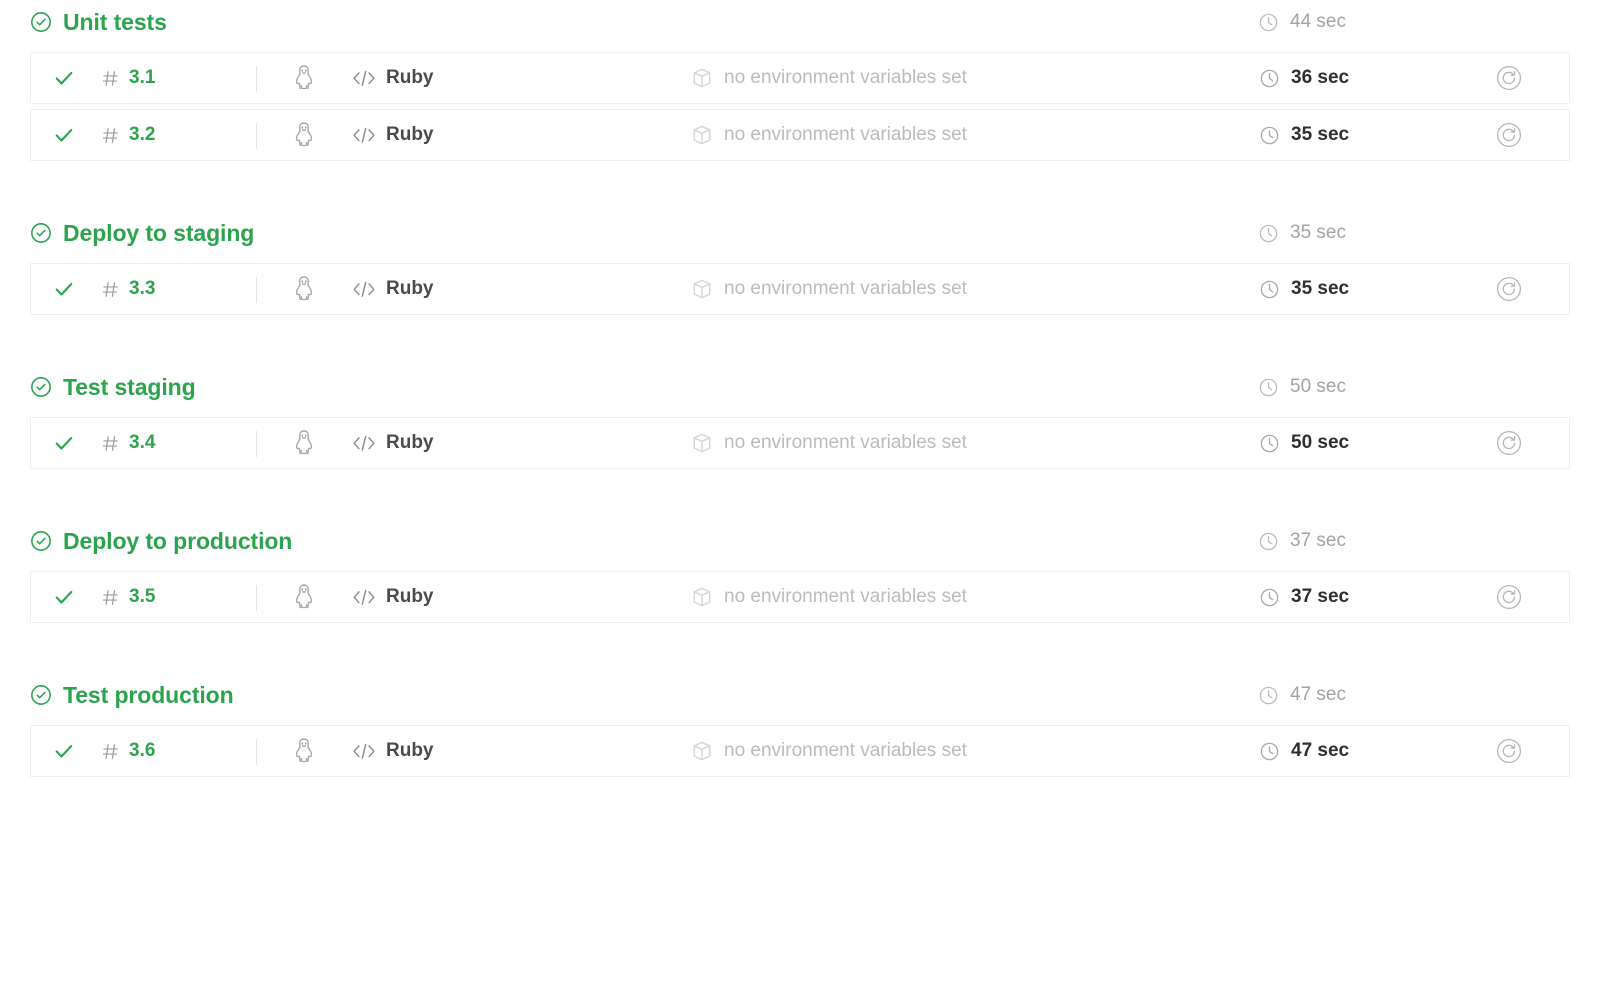  Describe the element at coordinates (1302, 387) in the screenshot. I see `stage-duration: 50 sec` at that location.